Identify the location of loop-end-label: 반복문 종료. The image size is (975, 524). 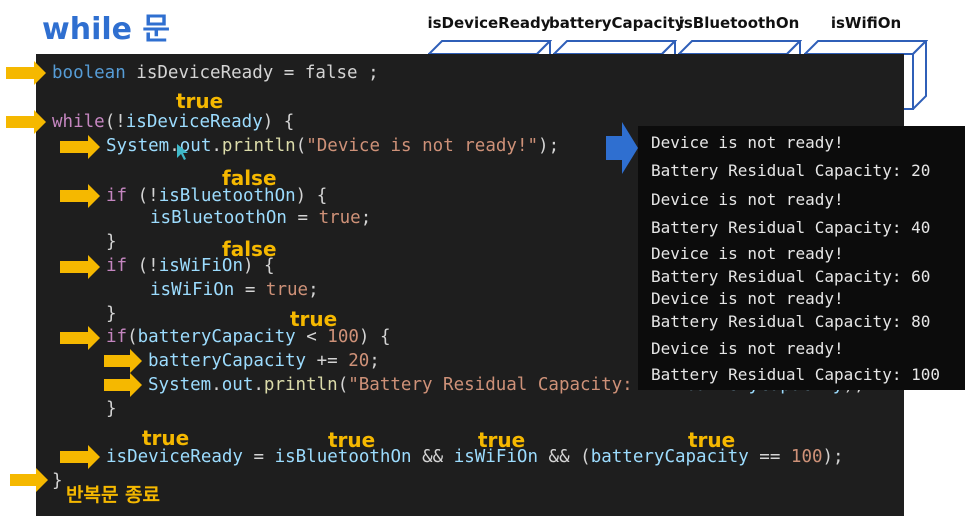
(113, 495).